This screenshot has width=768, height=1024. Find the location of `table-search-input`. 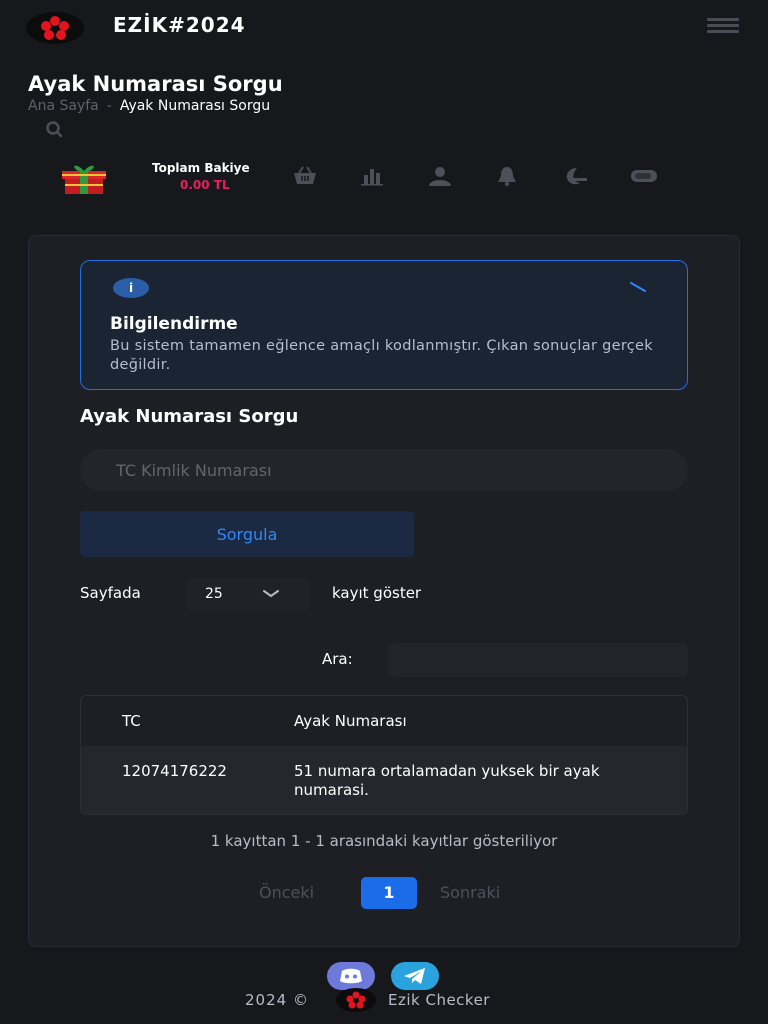

table-search-input is located at coordinates (538, 660).